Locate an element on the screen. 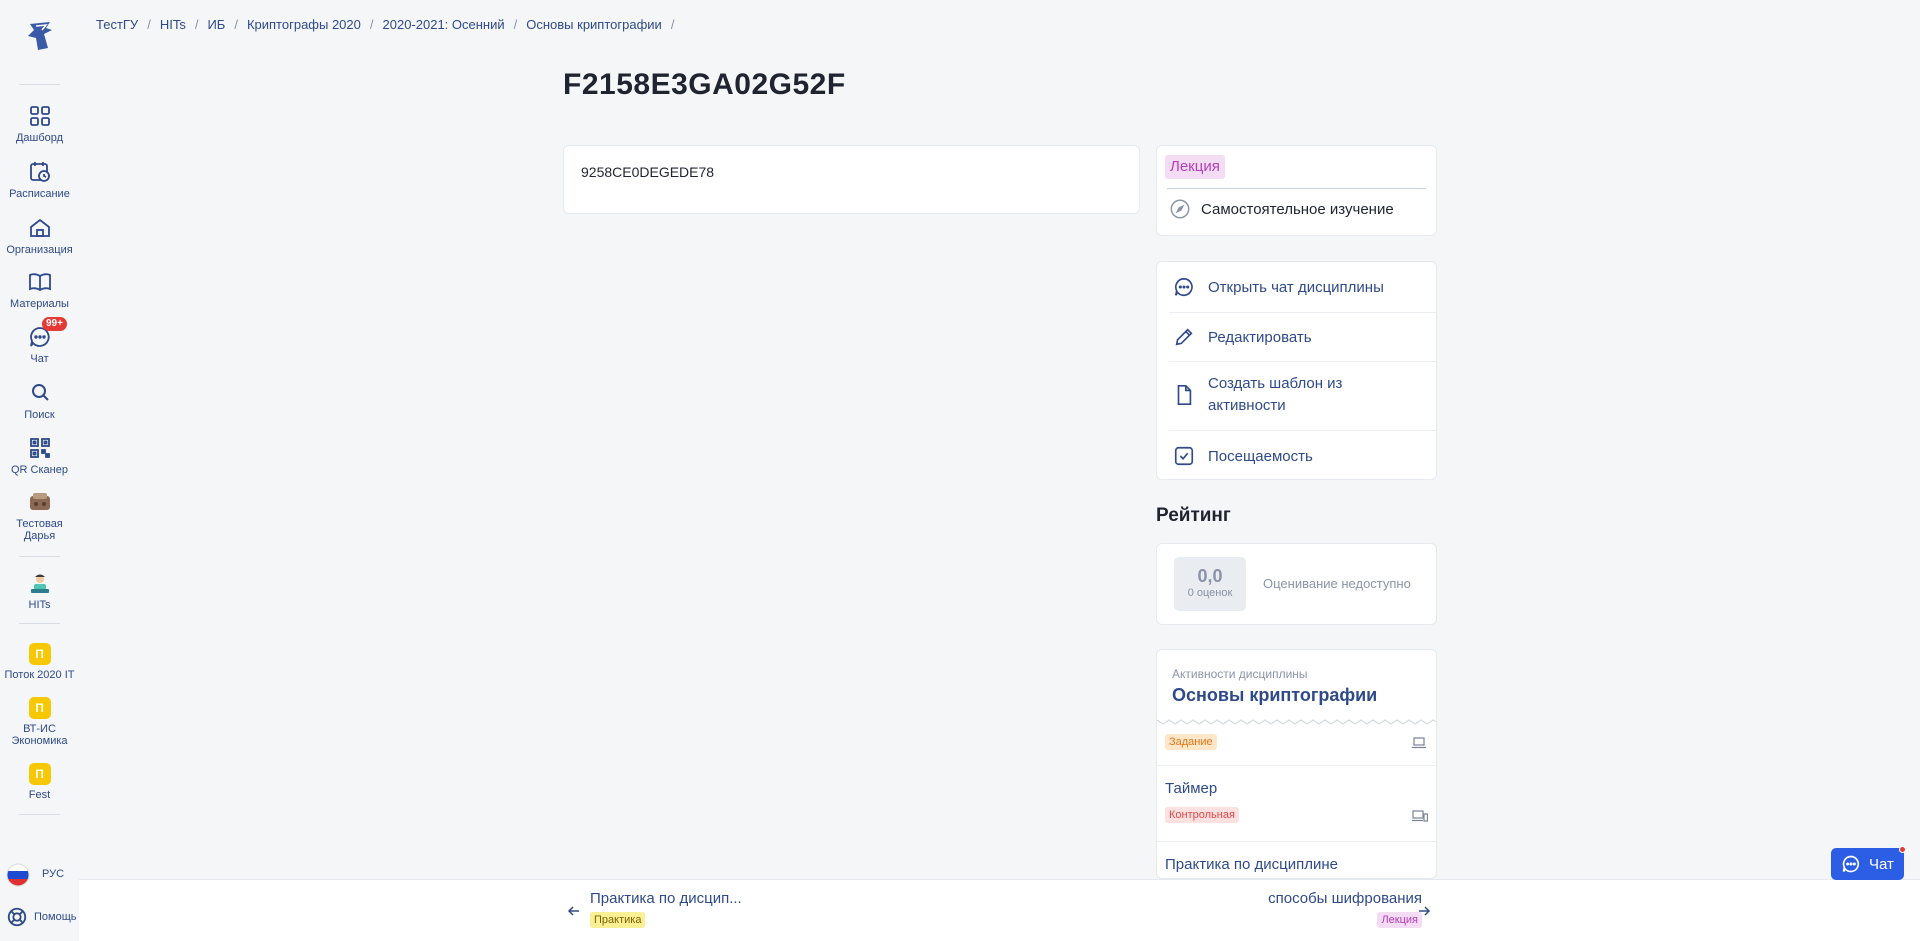 Image resolution: width=1920 pixels, height=941 pixels. sidebar-item-label: QR Сканер is located at coordinates (39, 470).